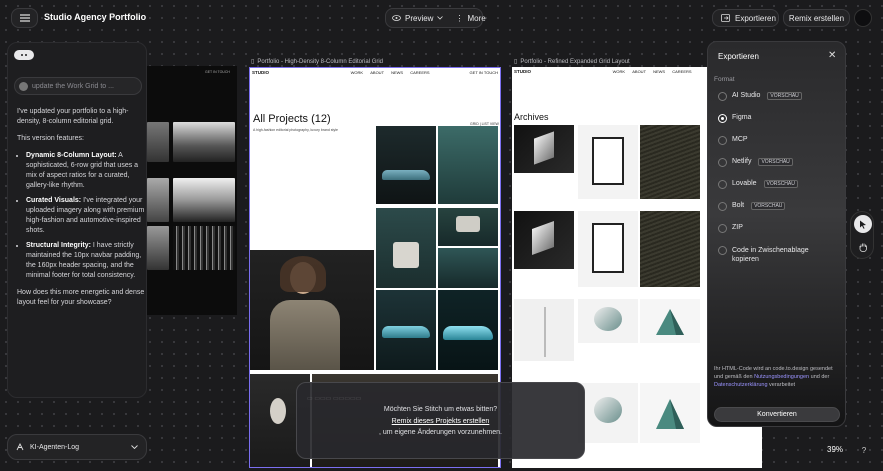  I want to click on export-option-bolt: Bolt VORSCHAU, so click(780, 206).